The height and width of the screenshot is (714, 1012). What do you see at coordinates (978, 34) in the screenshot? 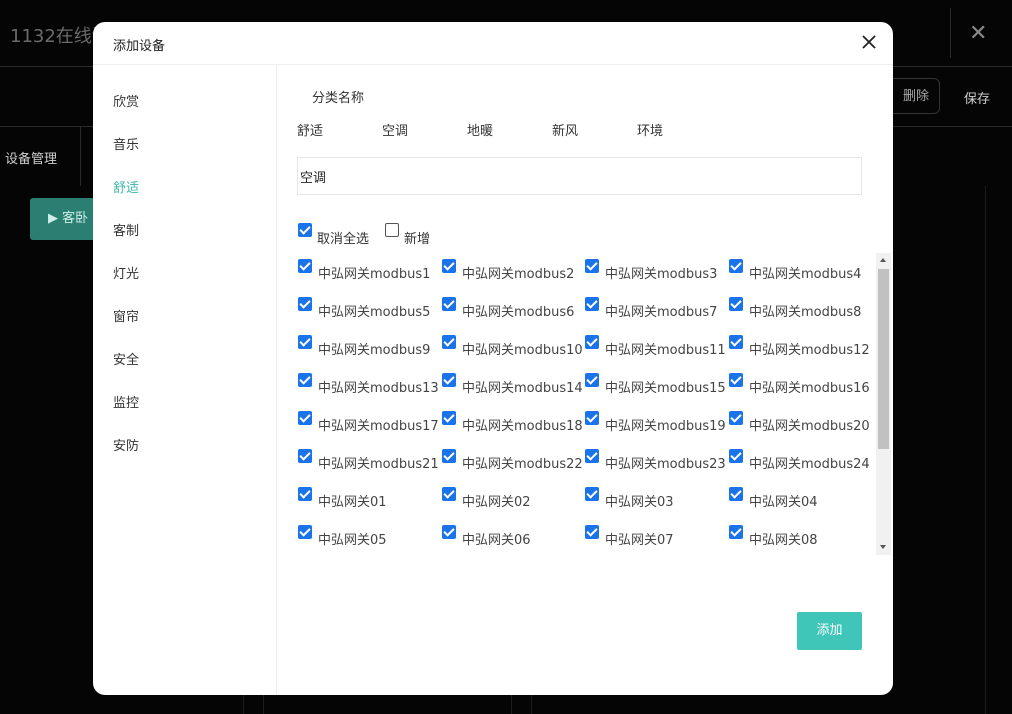
I see `background-close-icon: ✕` at bounding box center [978, 34].